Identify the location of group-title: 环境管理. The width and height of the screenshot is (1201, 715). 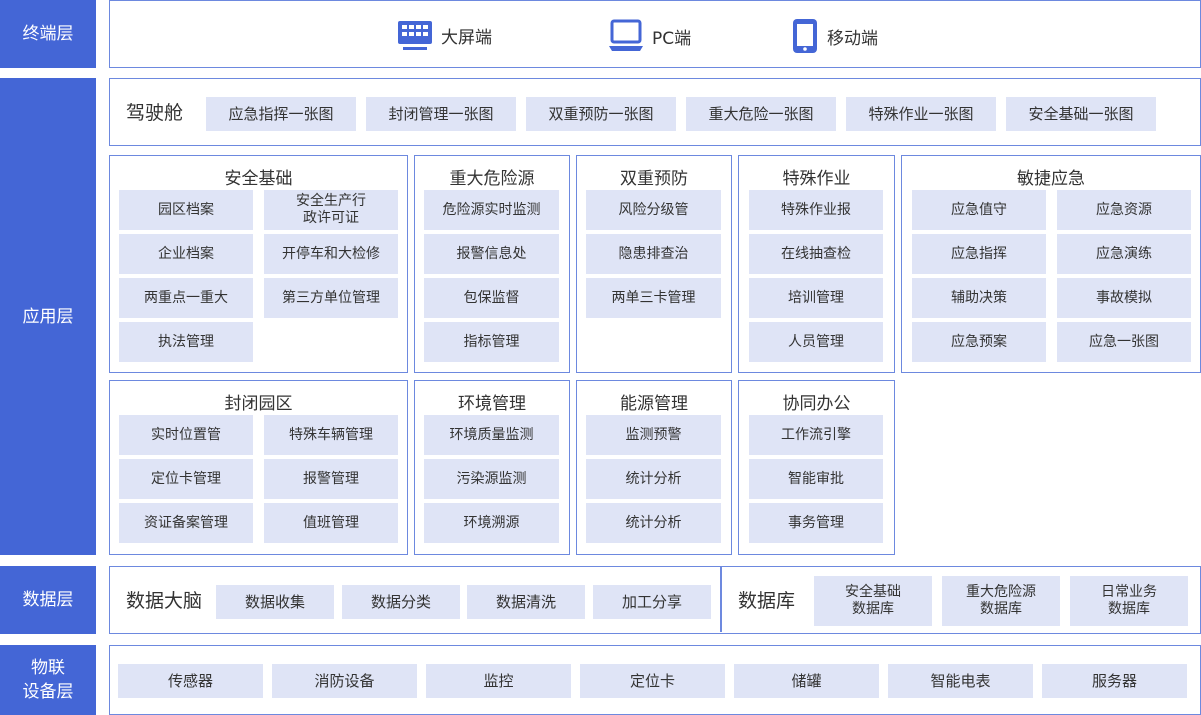
(492, 404).